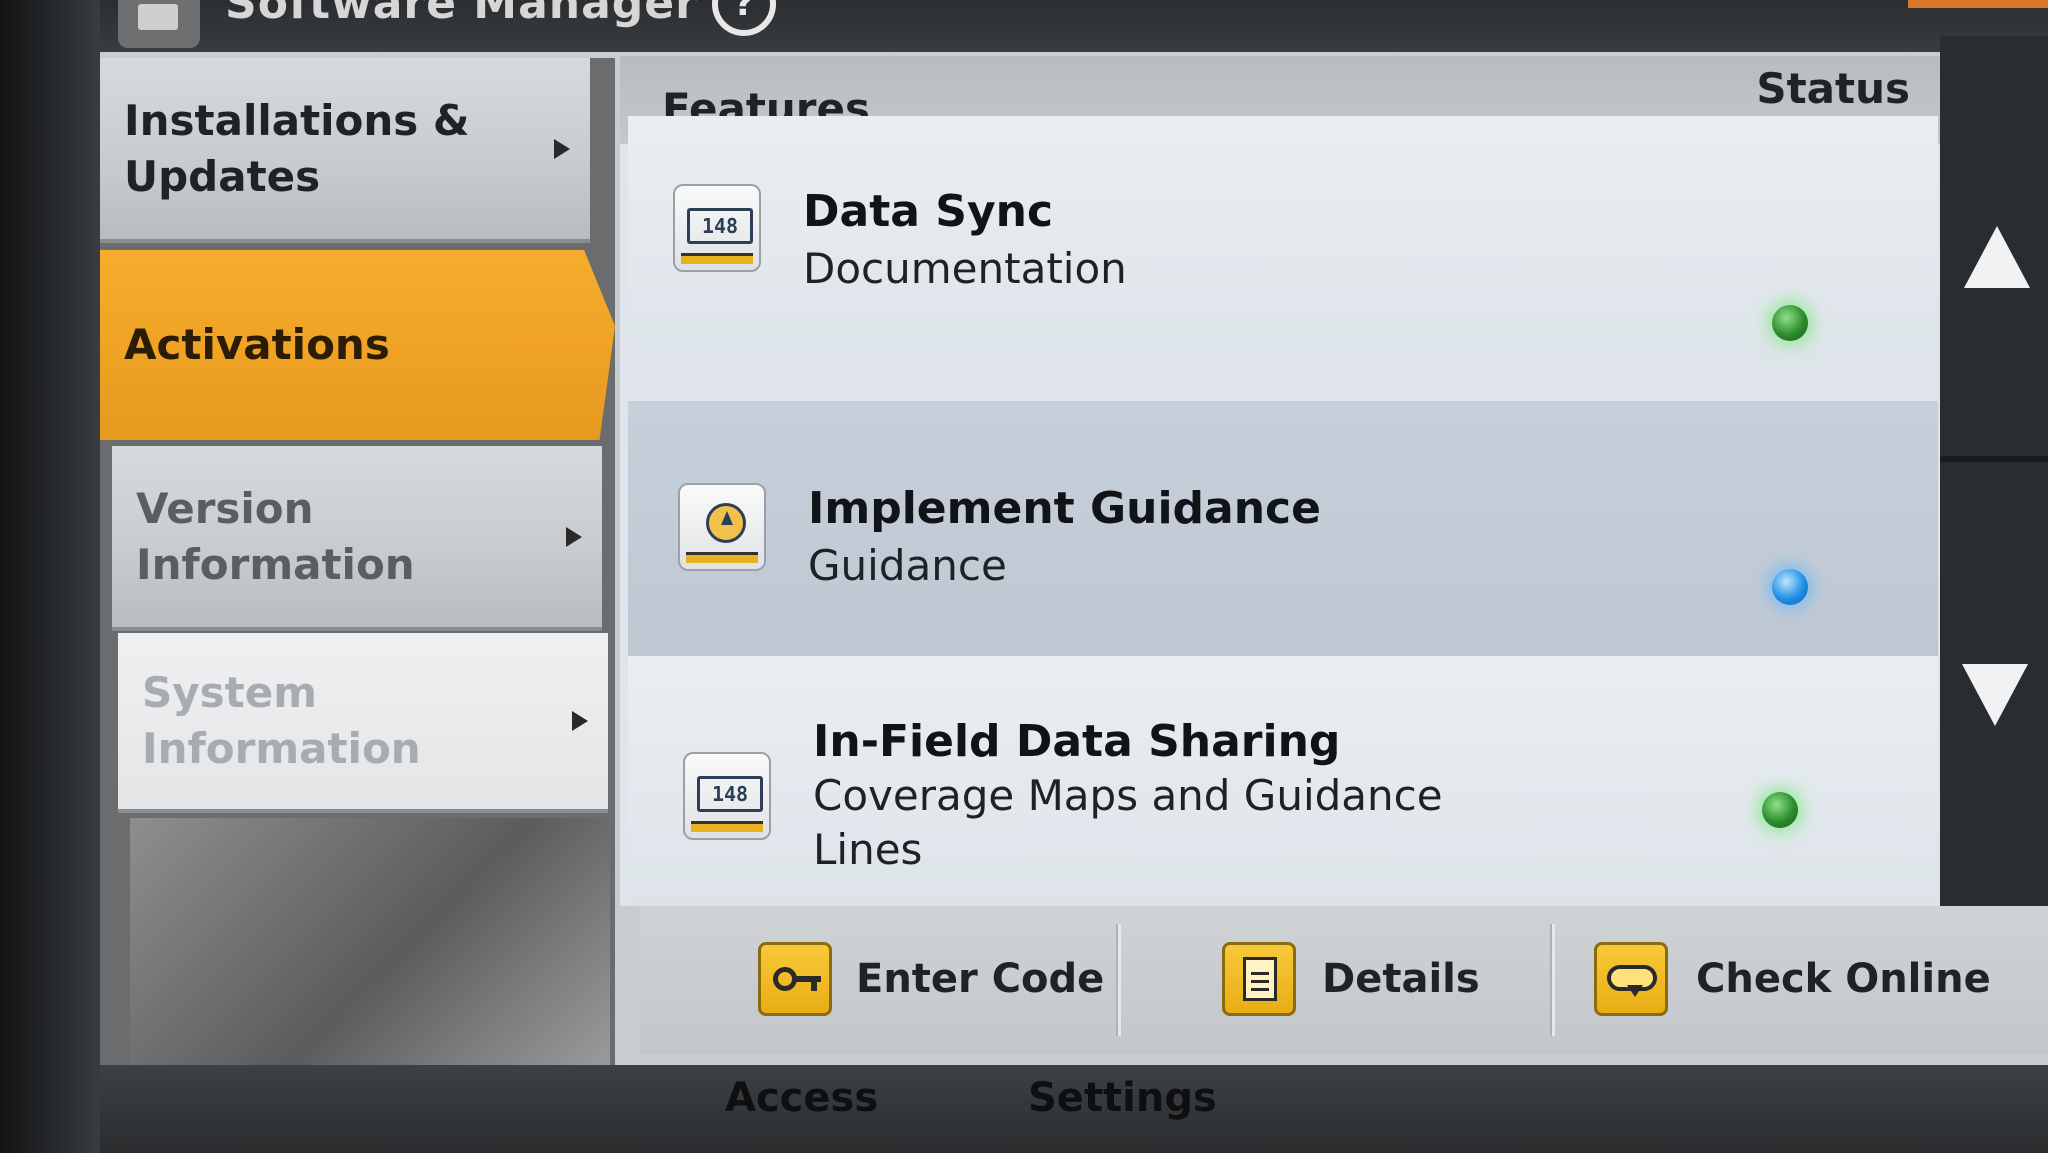  I want to click on software-manager-icon, so click(159, 24).